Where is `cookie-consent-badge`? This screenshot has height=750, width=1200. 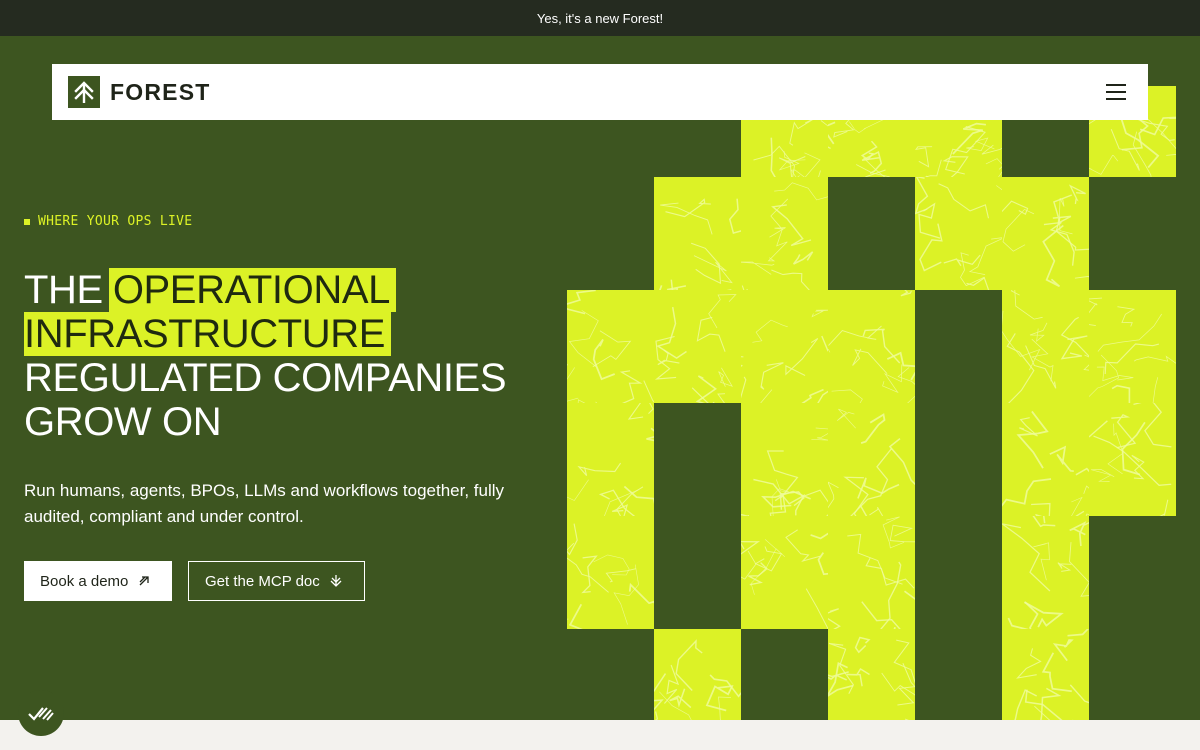
cookie-consent-badge is located at coordinates (41, 713).